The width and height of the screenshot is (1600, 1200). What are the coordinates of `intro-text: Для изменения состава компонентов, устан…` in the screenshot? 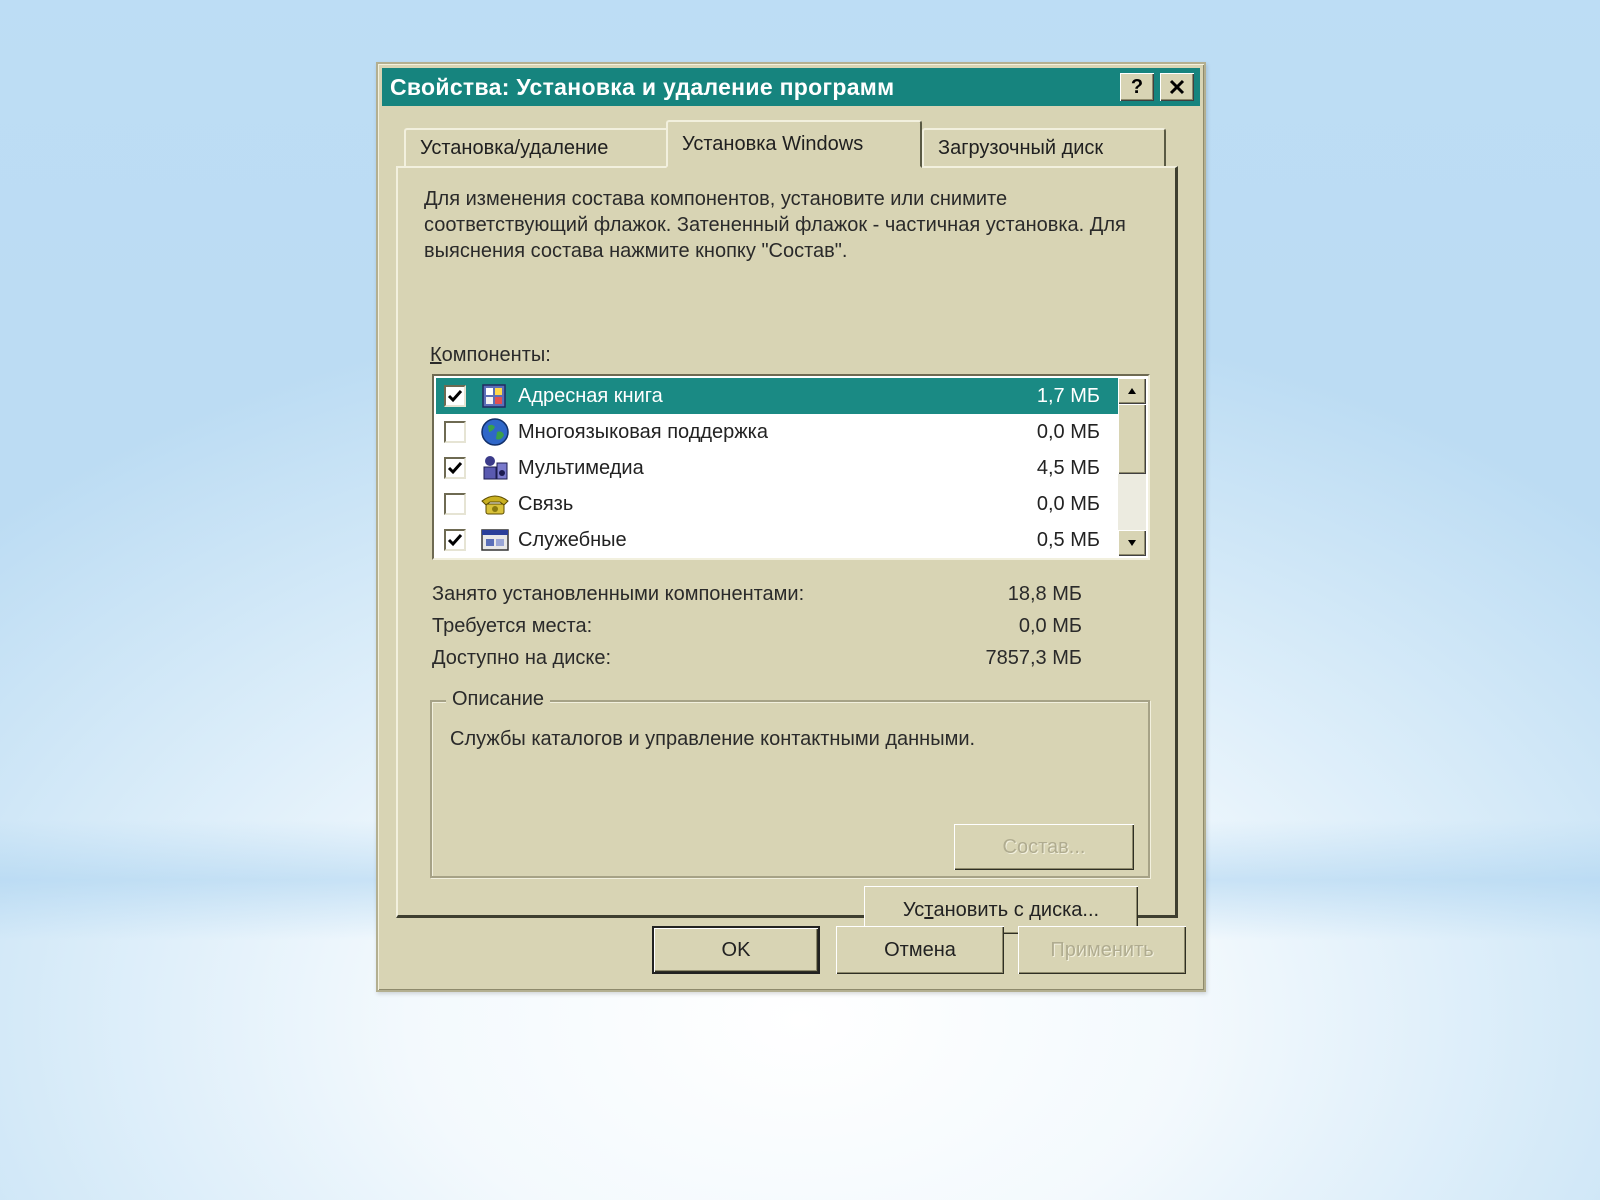 It's located at (775, 225).